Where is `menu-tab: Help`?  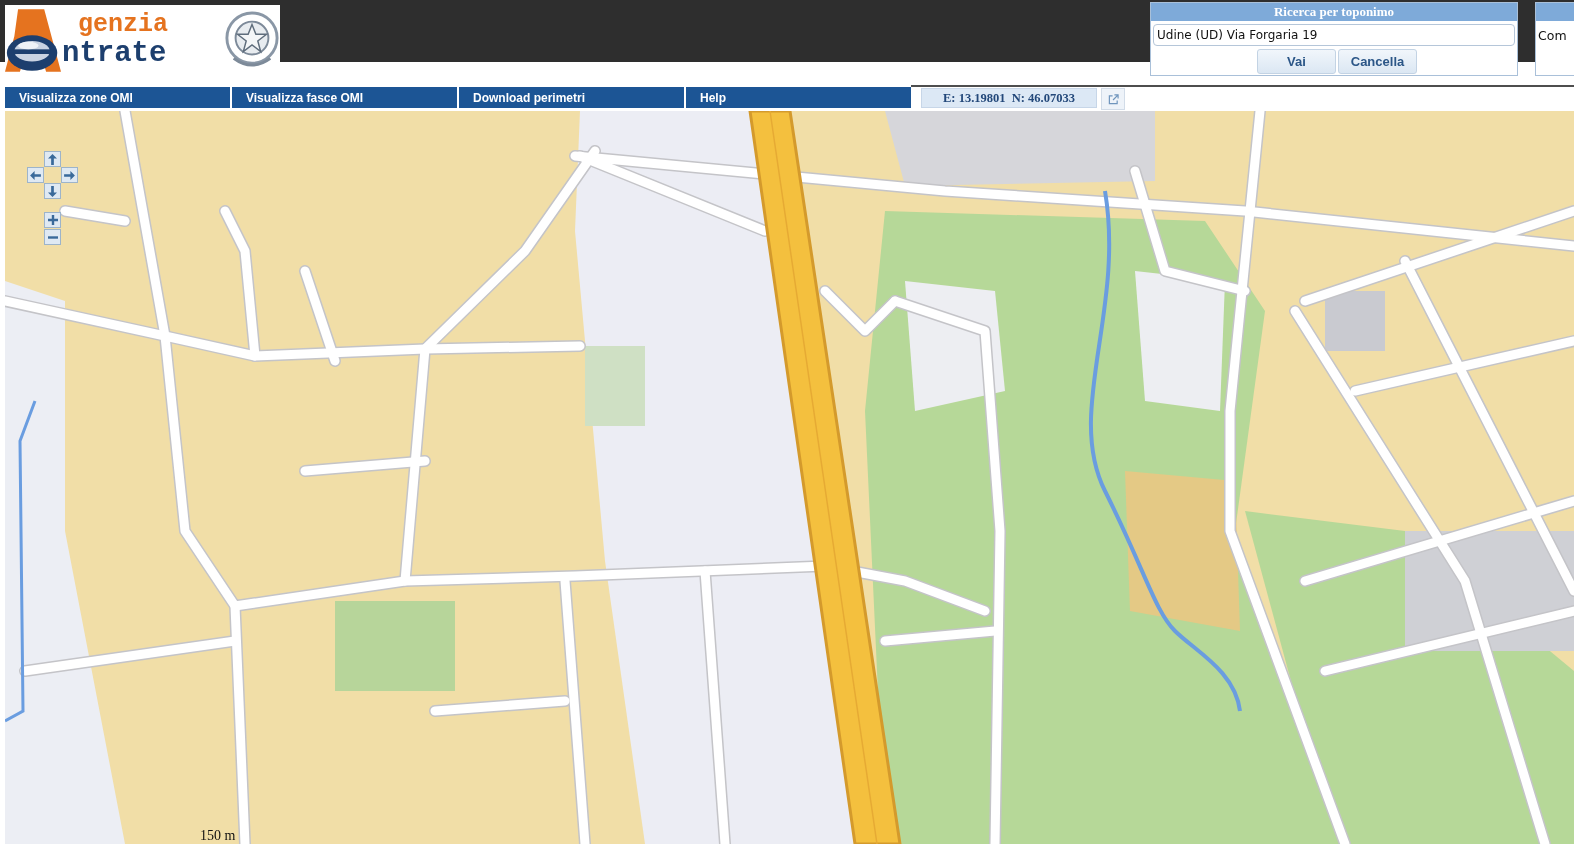
menu-tab: Help is located at coordinates (798, 97).